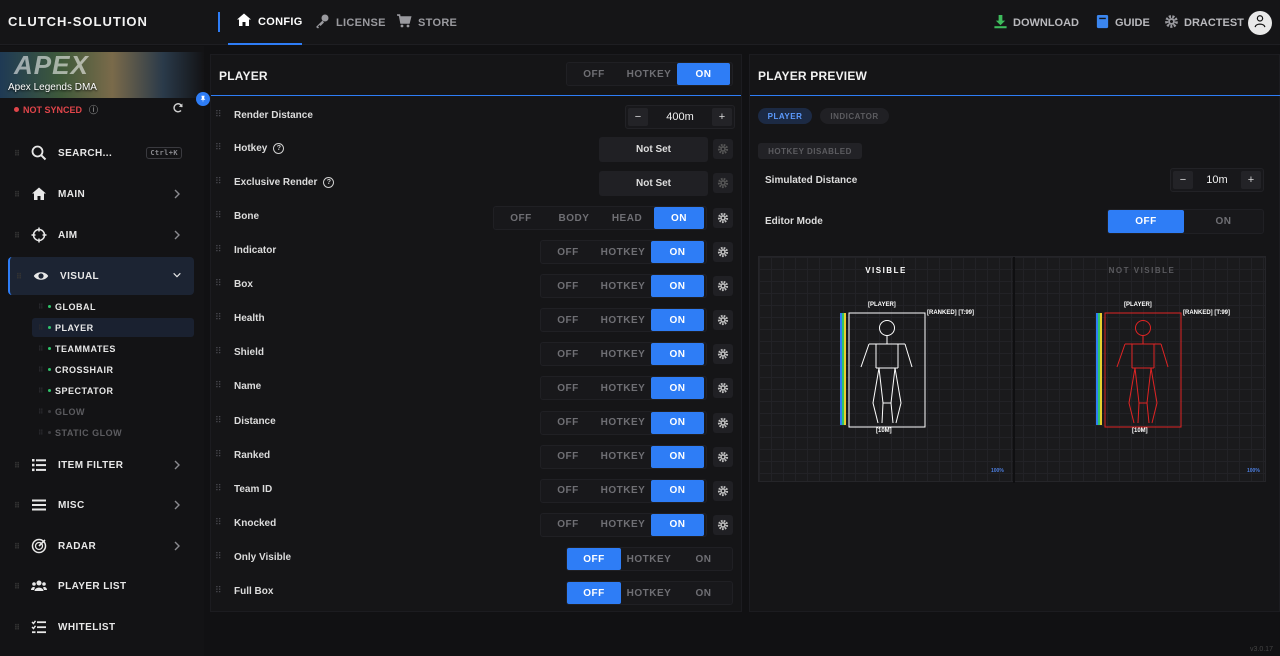 The image size is (1280, 656). Describe the element at coordinates (574, 218) in the screenshot. I see `option-body: BODY` at that location.